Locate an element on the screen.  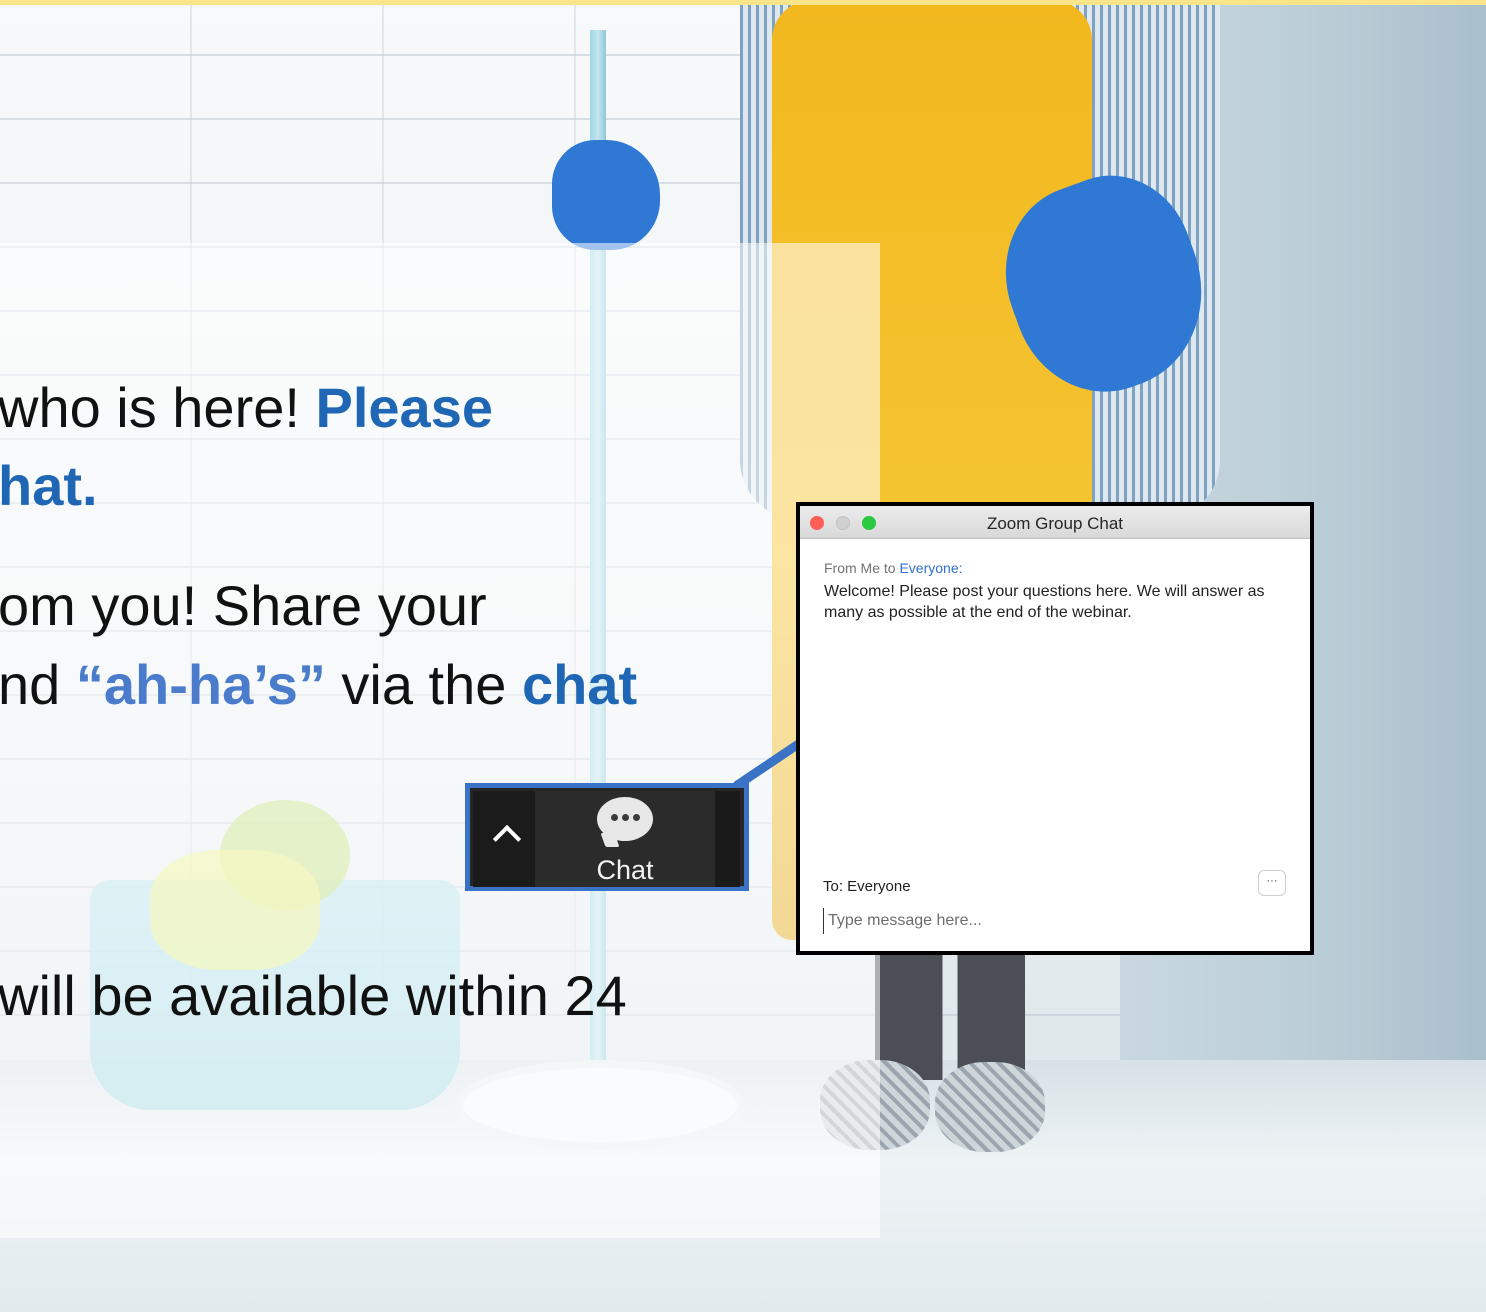
window-titlebar: Zoom Group Chat is located at coordinates (1055, 522).